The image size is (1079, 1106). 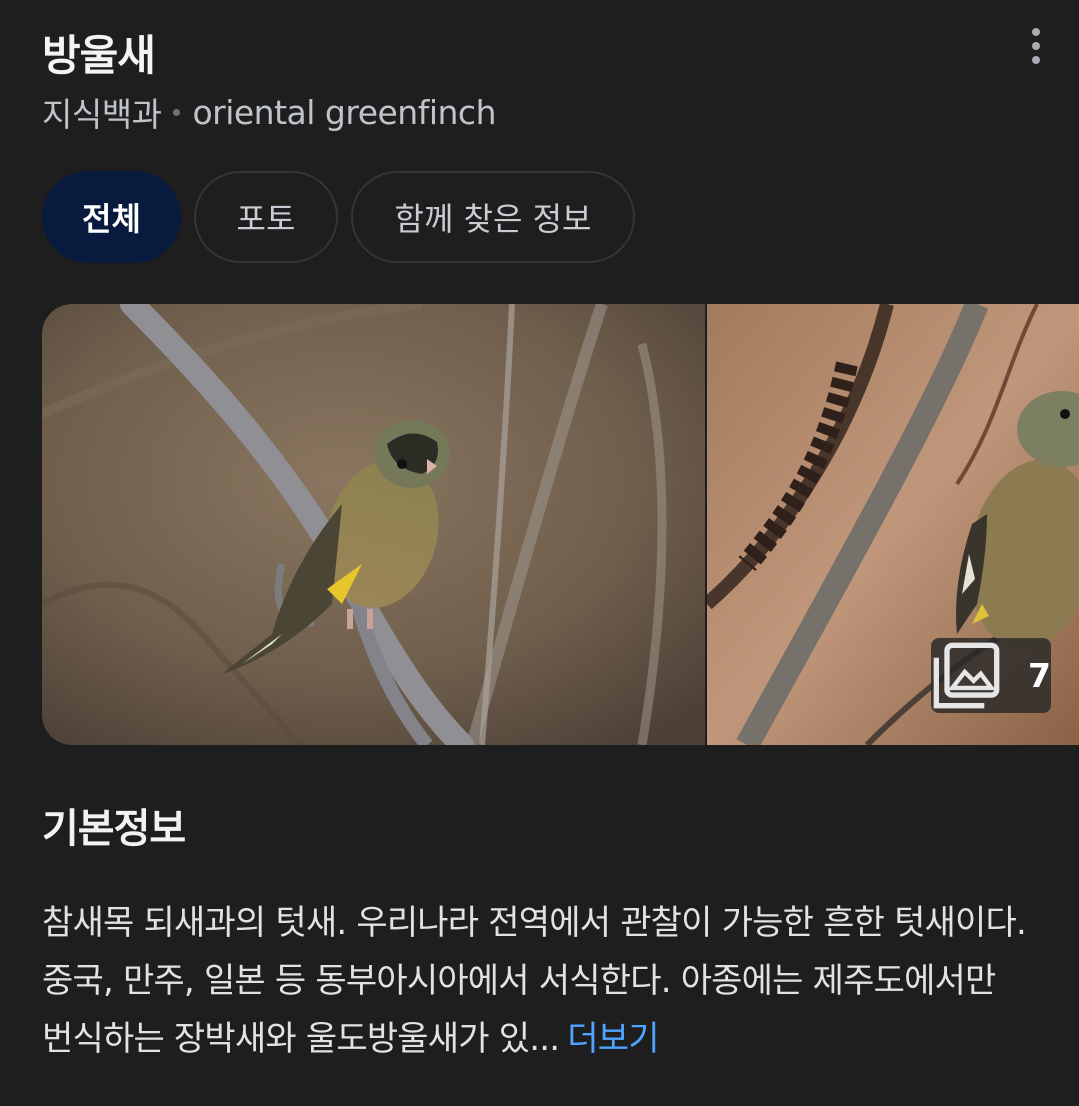 What do you see at coordinates (344, 112) in the screenshot?
I see `english-name: oriental greenfinch` at bounding box center [344, 112].